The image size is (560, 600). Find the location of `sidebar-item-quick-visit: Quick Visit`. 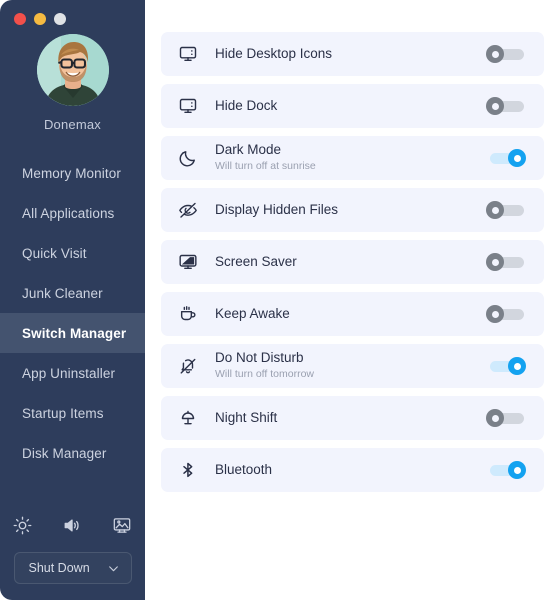

sidebar-item-quick-visit: Quick Visit is located at coordinates (72, 253).